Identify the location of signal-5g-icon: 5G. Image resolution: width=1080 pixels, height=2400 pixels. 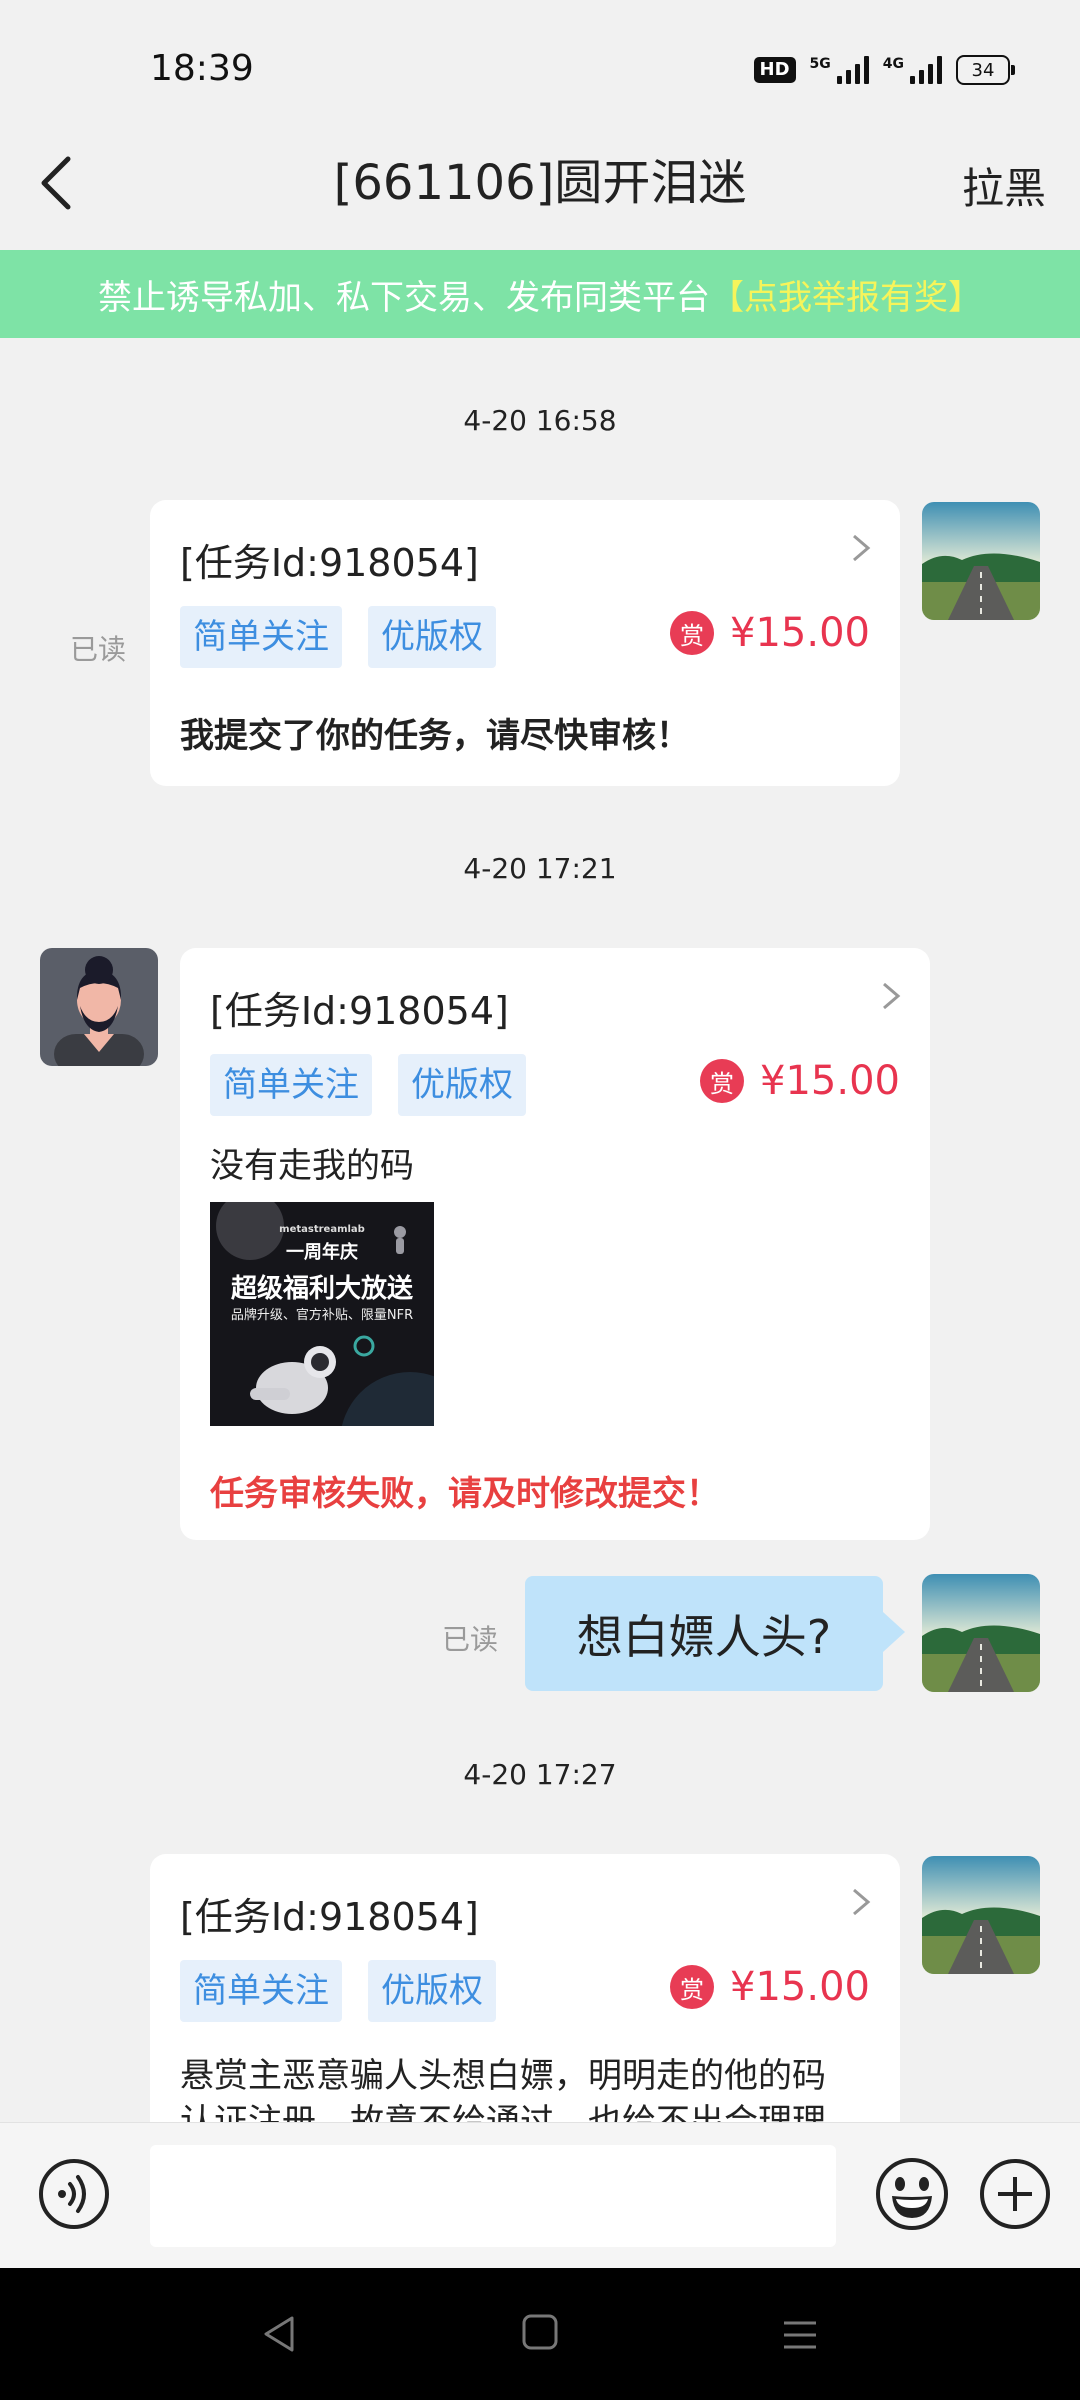
(839, 70).